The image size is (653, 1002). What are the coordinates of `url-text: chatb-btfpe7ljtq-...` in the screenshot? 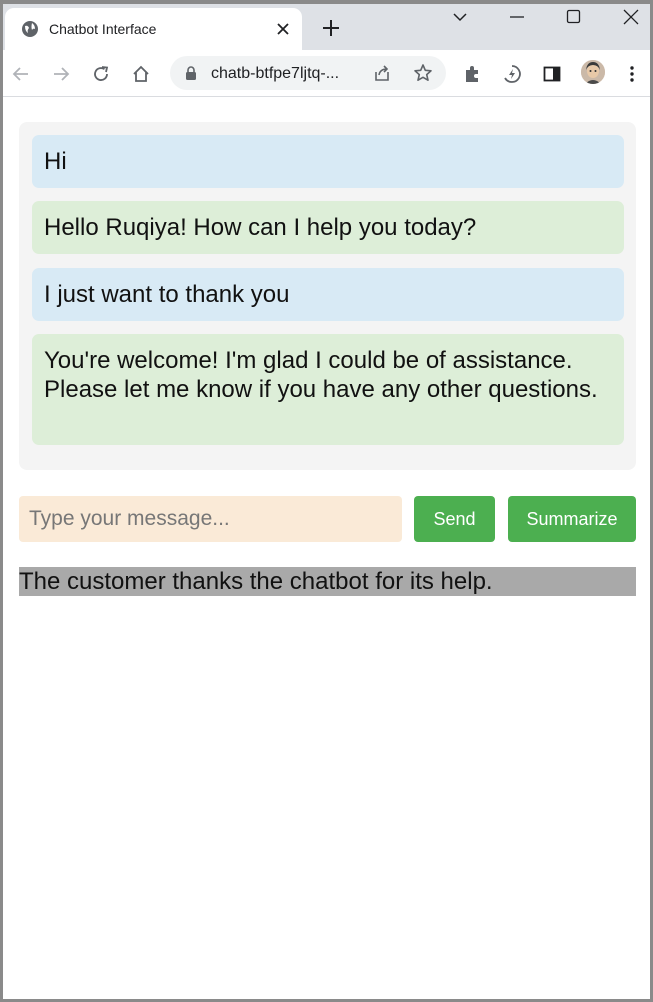 It's located at (275, 73).